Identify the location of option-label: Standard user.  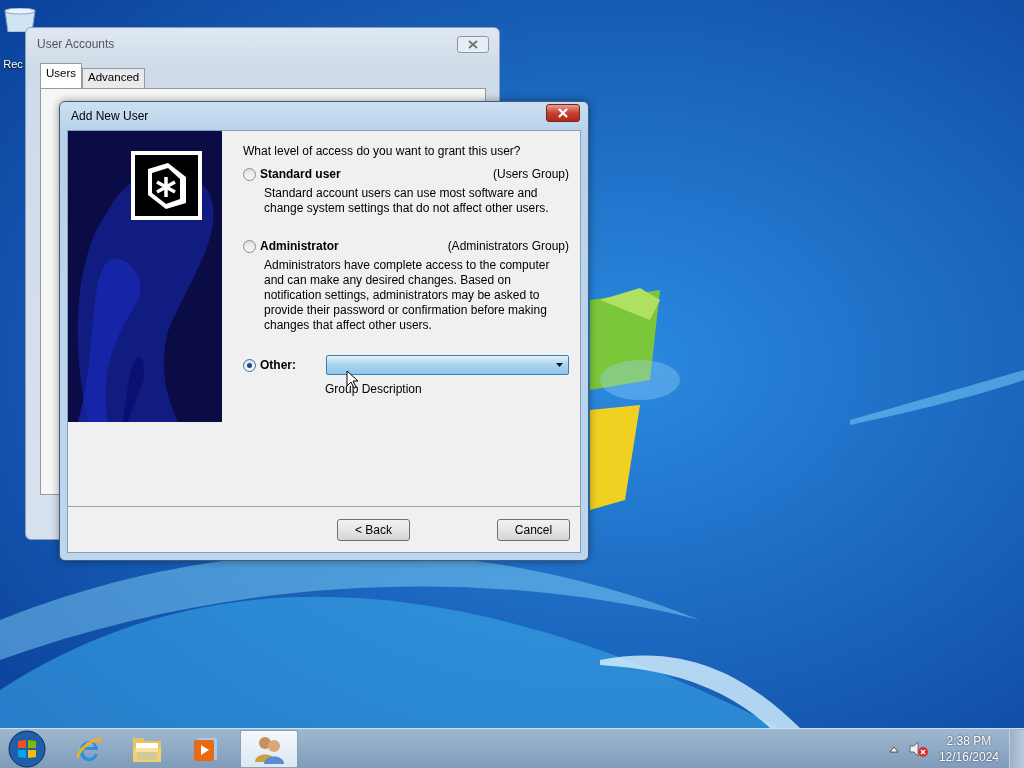
(300, 174).